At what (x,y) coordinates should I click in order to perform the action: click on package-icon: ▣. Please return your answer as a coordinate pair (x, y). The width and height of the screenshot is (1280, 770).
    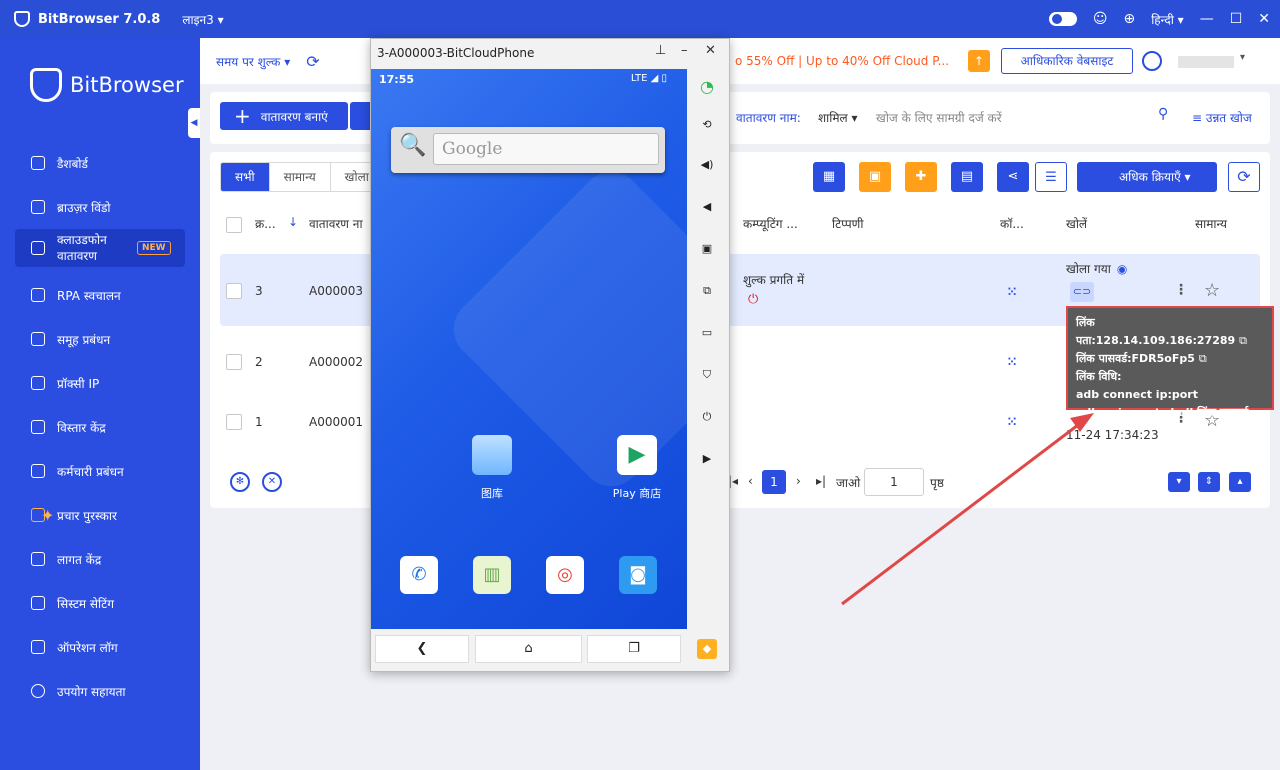
    Looking at the image, I should click on (875, 177).